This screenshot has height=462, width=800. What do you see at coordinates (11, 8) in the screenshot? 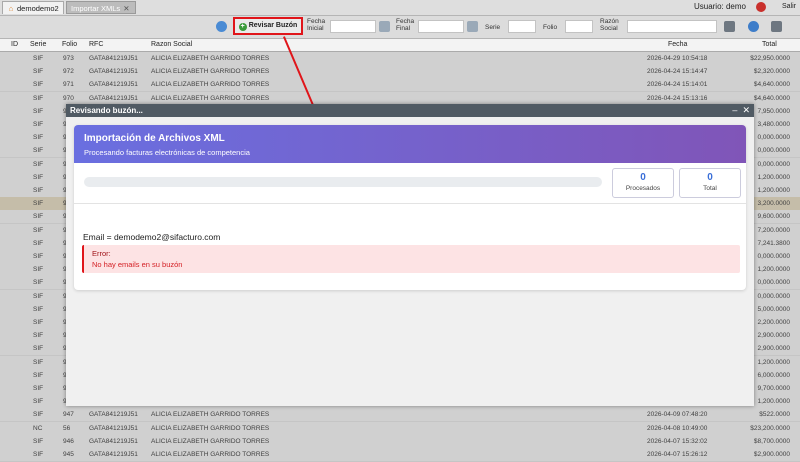
I see `home-icon: ⌂` at bounding box center [11, 8].